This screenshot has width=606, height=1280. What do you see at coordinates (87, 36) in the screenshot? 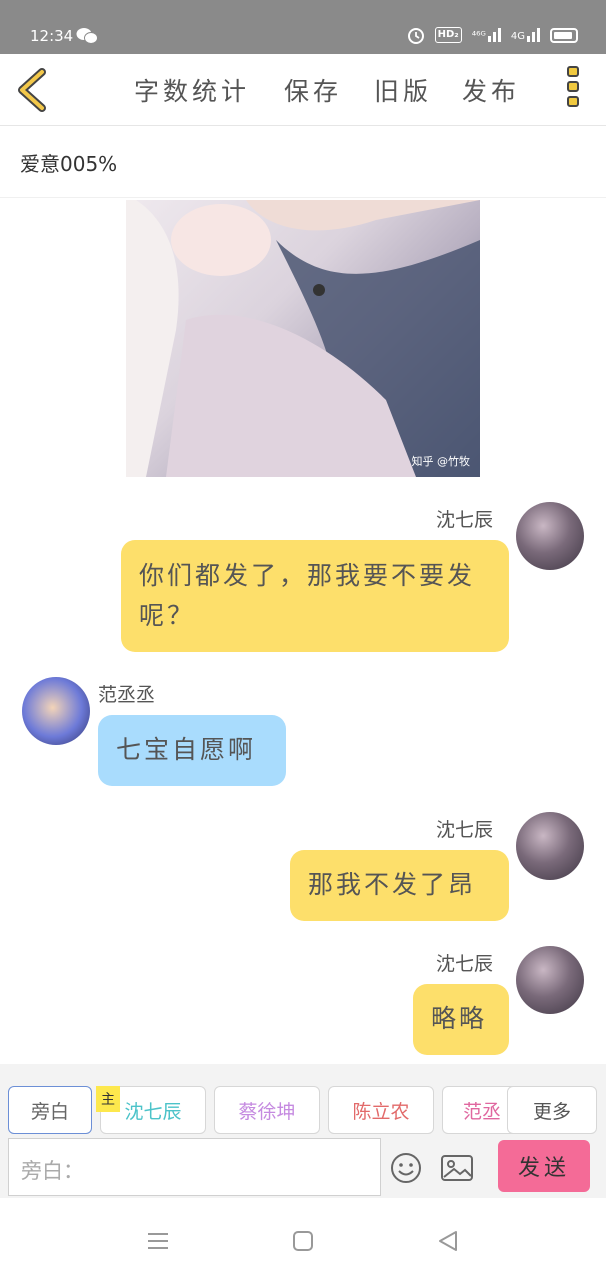
I see `wechat-icon` at bounding box center [87, 36].